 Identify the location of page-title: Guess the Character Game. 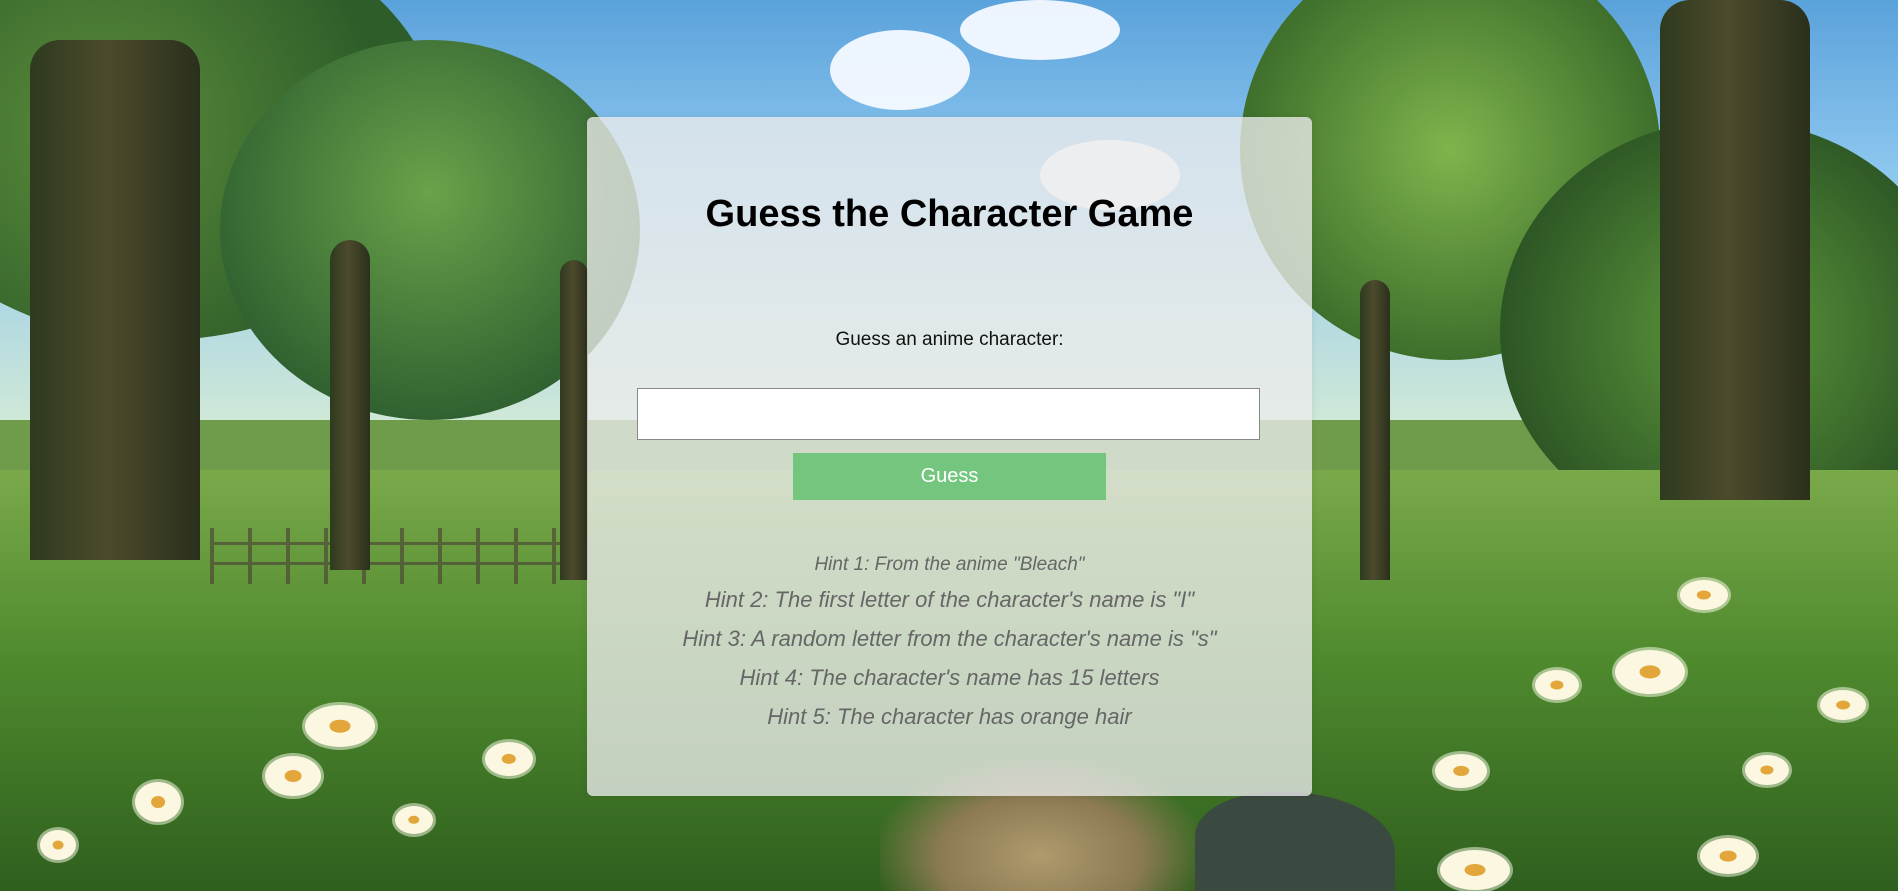
(949, 214).